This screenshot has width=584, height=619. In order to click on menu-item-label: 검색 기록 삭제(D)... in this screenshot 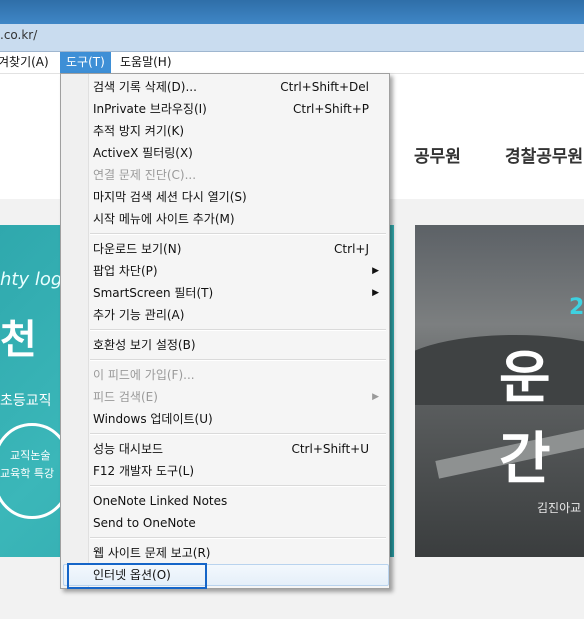, I will do `click(145, 87)`.